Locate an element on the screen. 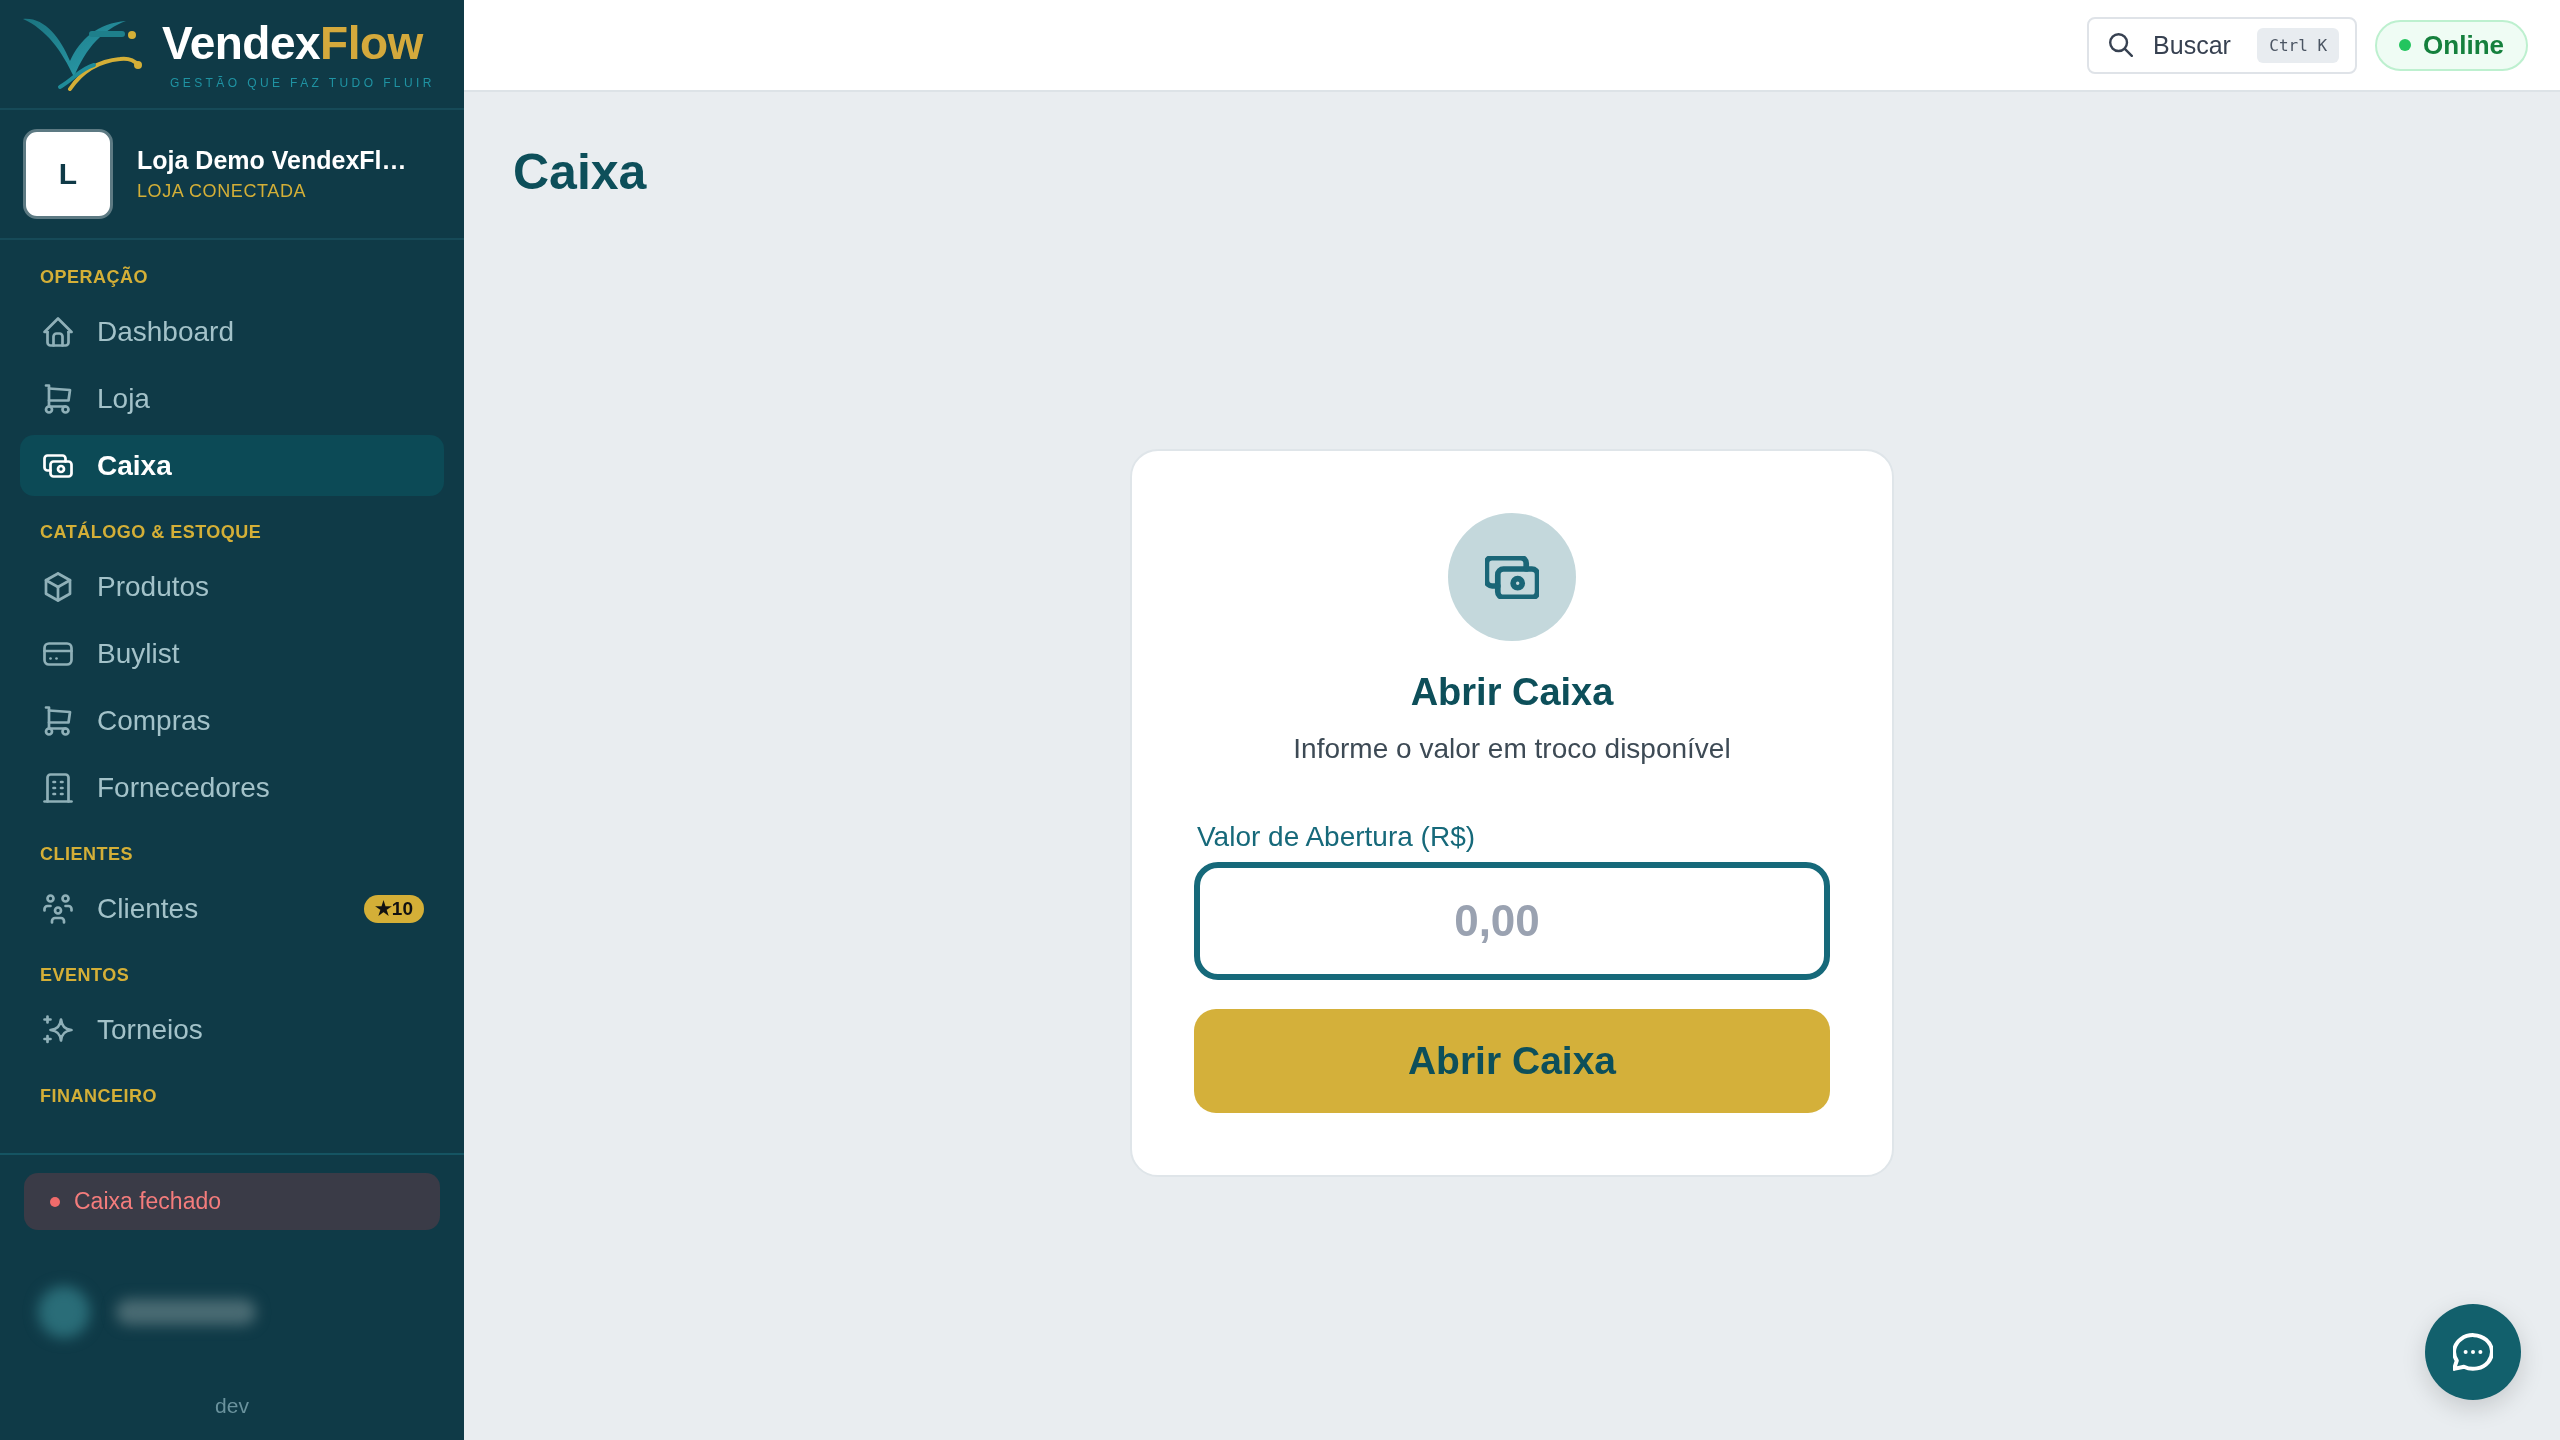  brand-name: VendexFlow is located at coordinates (292, 43).